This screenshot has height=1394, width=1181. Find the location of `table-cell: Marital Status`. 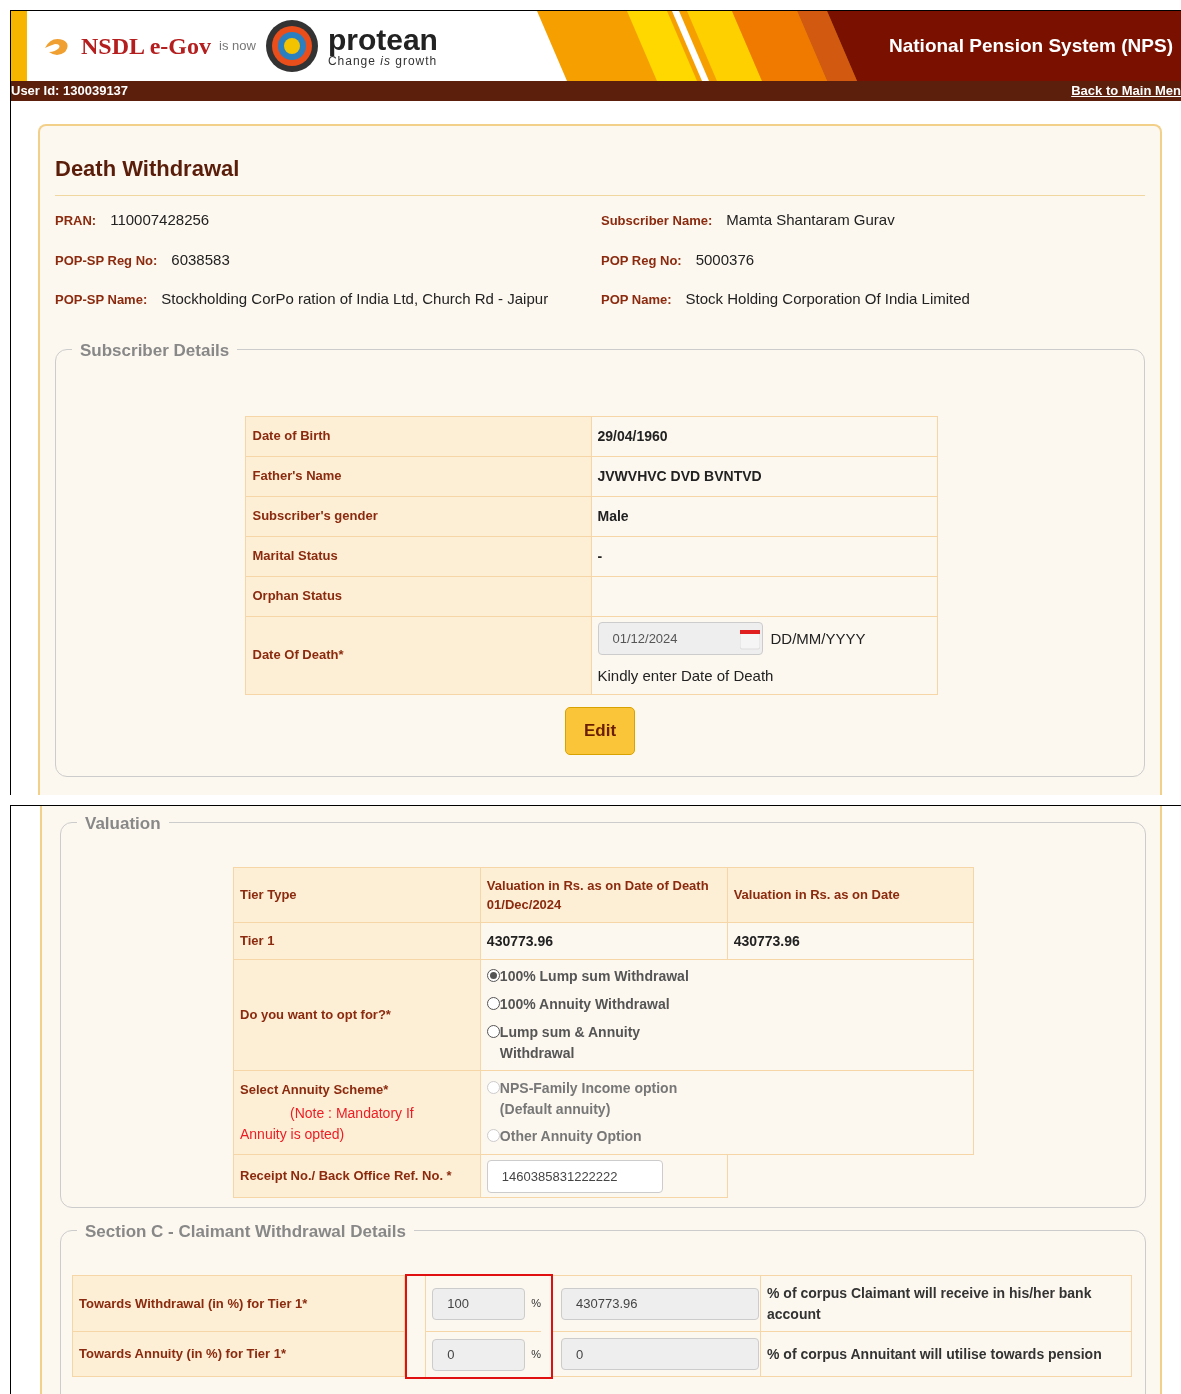

table-cell: Marital Status is located at coordinates (418, 556).